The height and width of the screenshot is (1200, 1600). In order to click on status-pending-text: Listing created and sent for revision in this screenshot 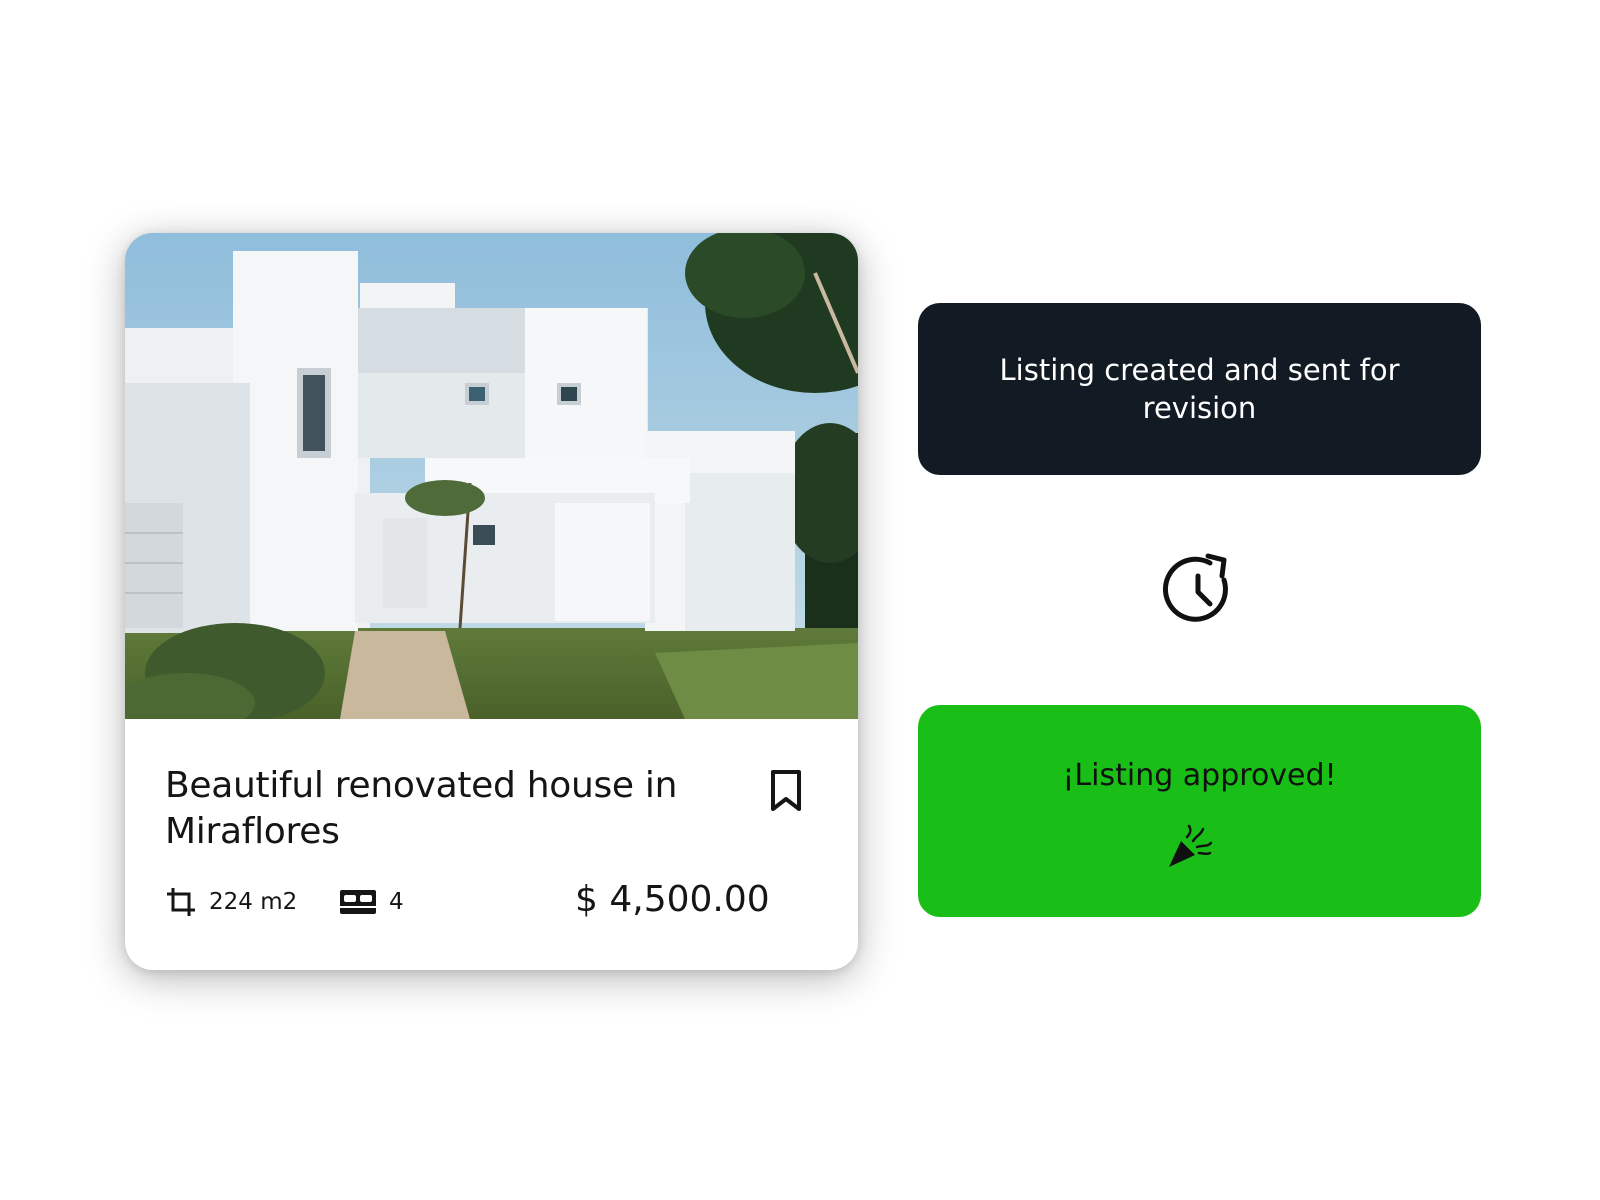, I will do `click(1199, 389)`.